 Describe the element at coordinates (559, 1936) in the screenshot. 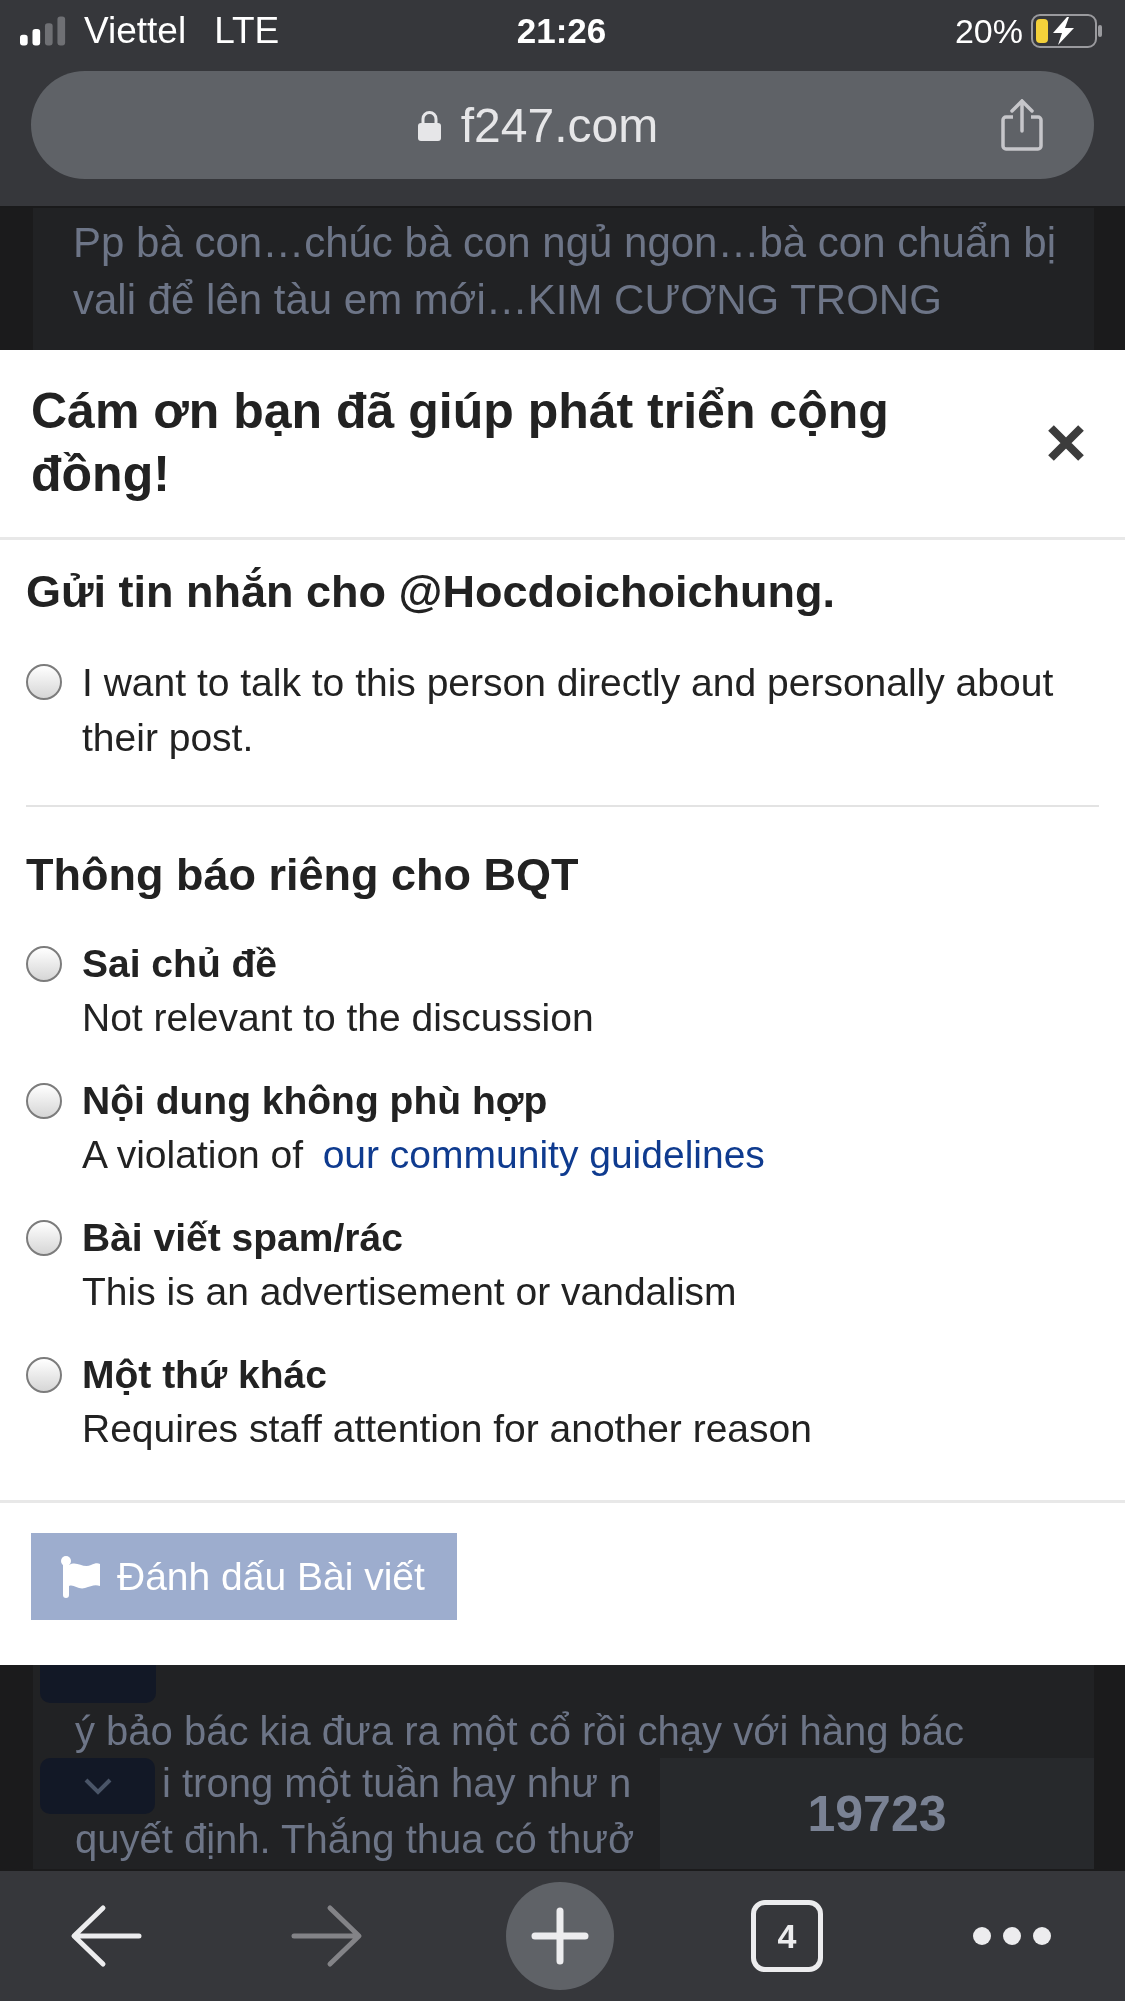

I see `plus-icon` at that location.